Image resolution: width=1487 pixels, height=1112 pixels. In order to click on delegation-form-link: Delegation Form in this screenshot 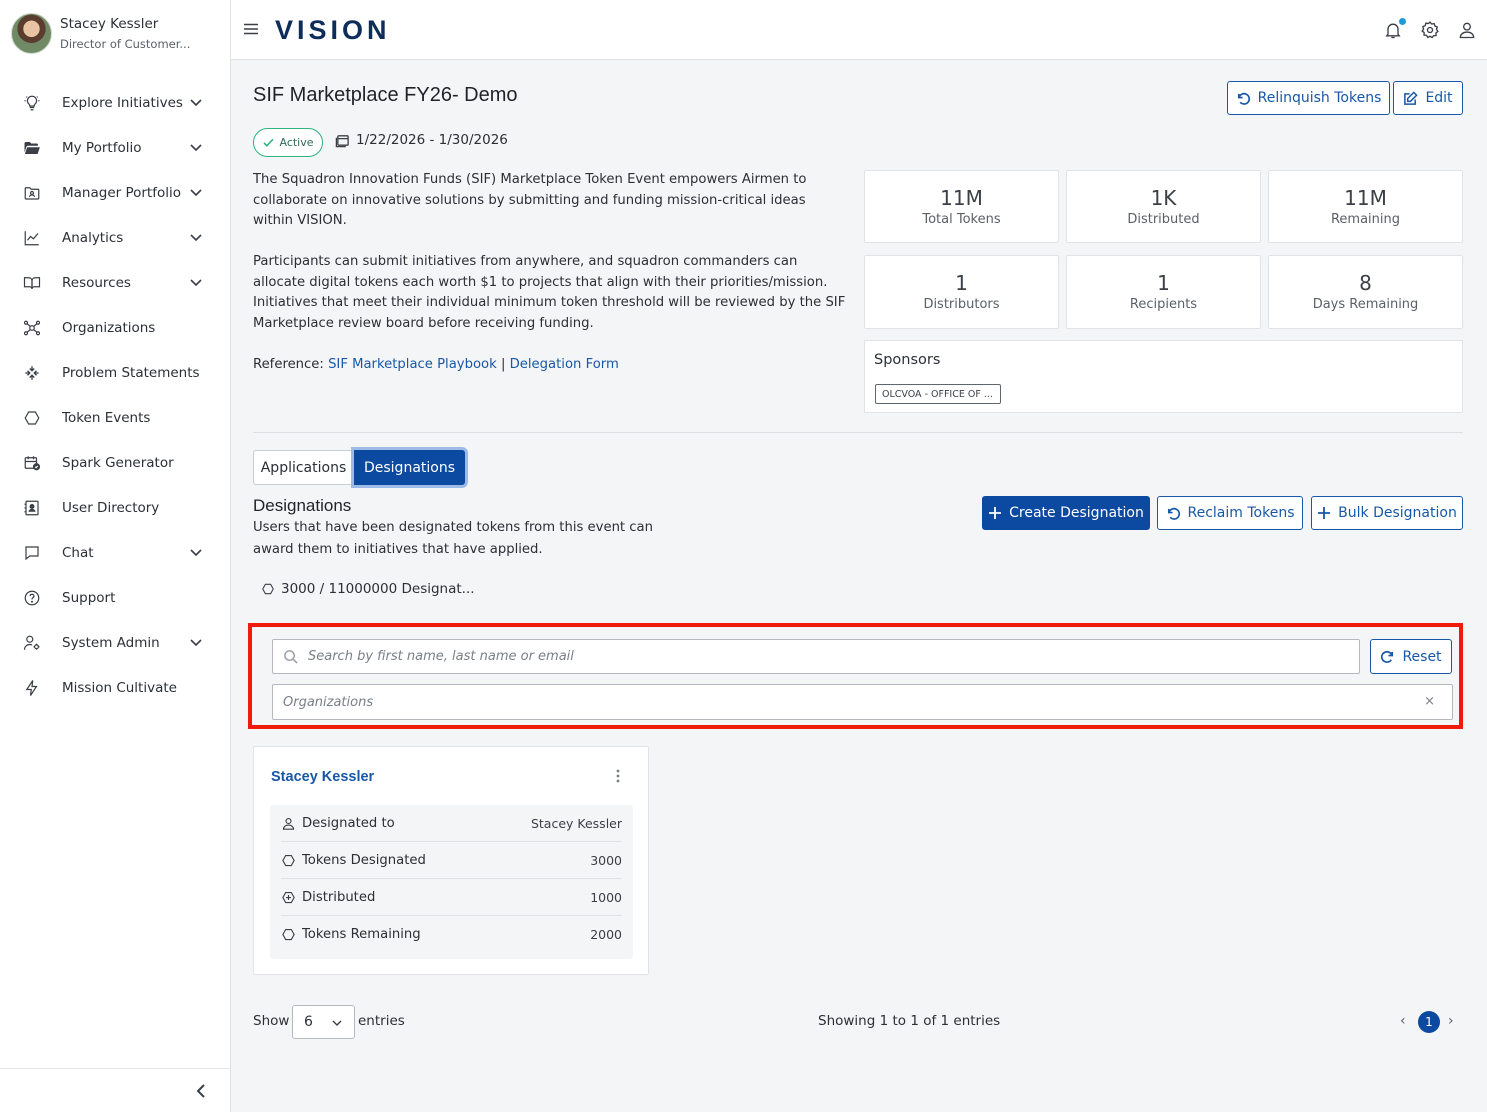, I will do `click(564, 364)`.